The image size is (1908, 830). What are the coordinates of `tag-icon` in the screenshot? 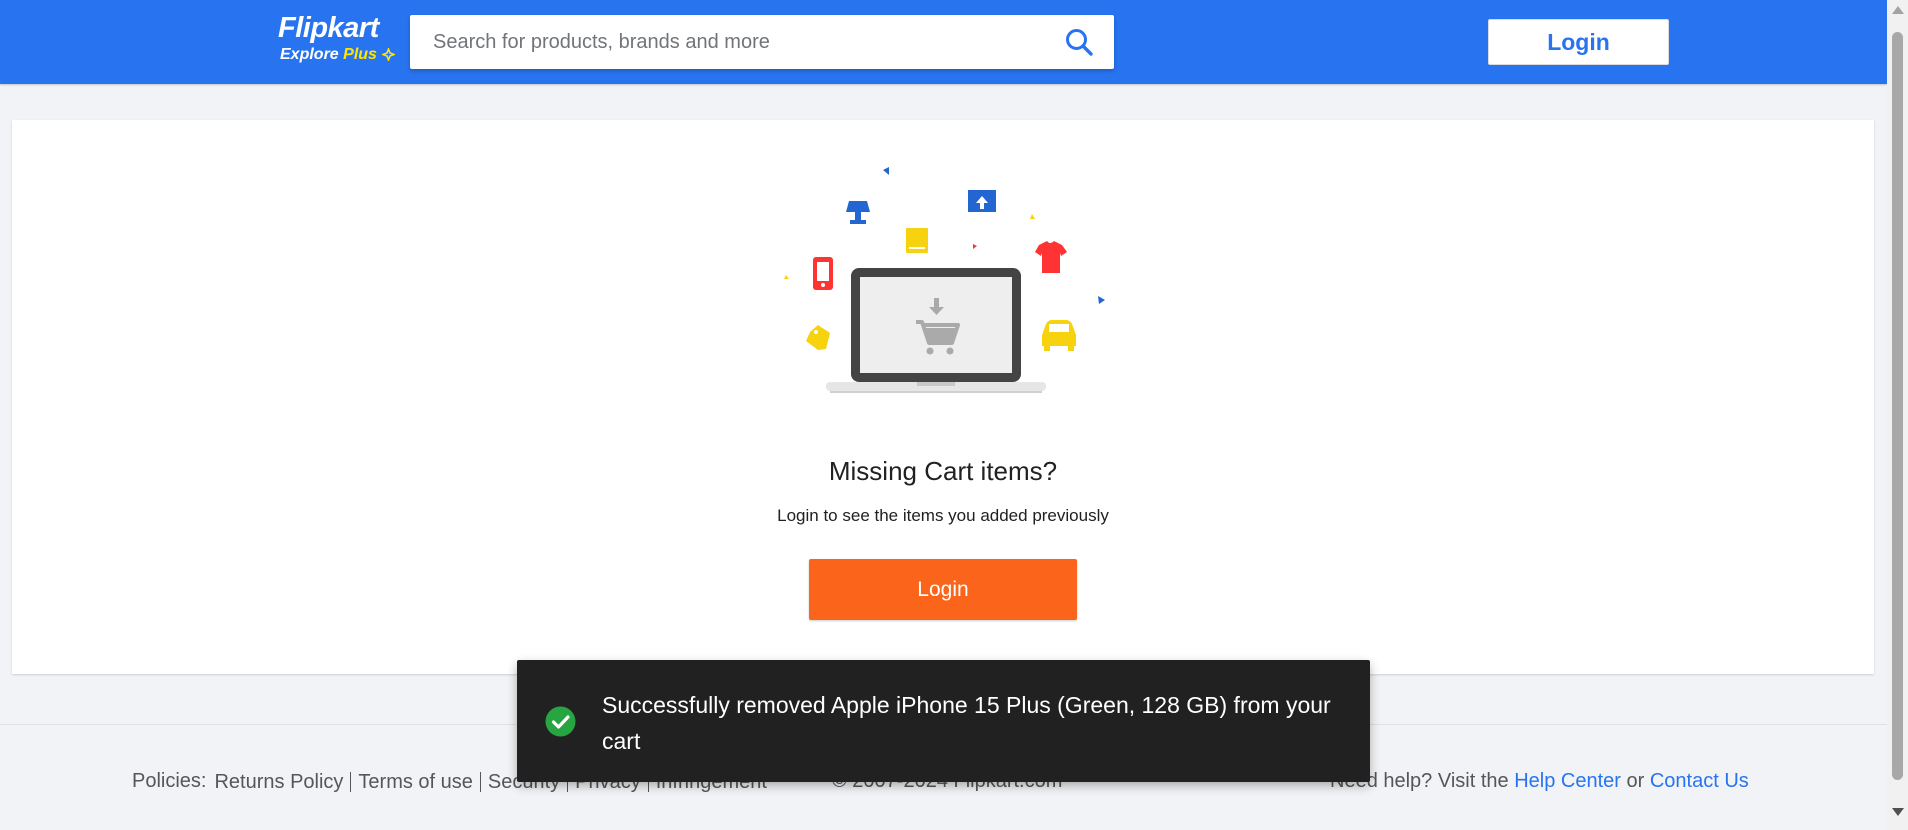 It's located at (818, 337).